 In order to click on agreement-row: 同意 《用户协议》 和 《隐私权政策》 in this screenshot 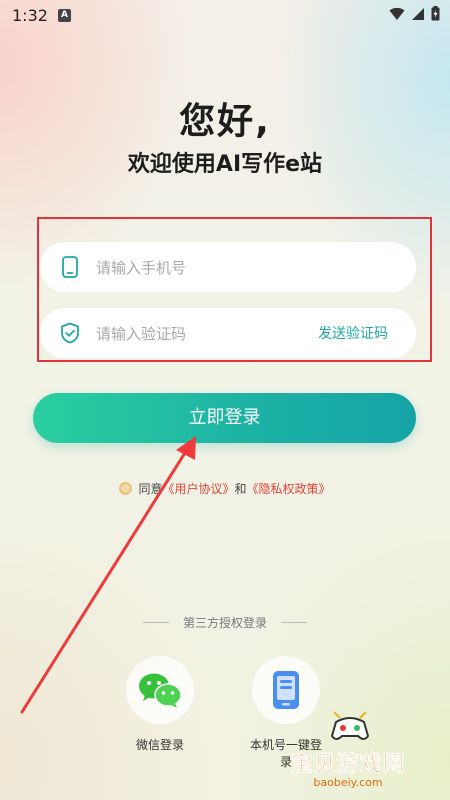, I will do `click(225, 488)`.